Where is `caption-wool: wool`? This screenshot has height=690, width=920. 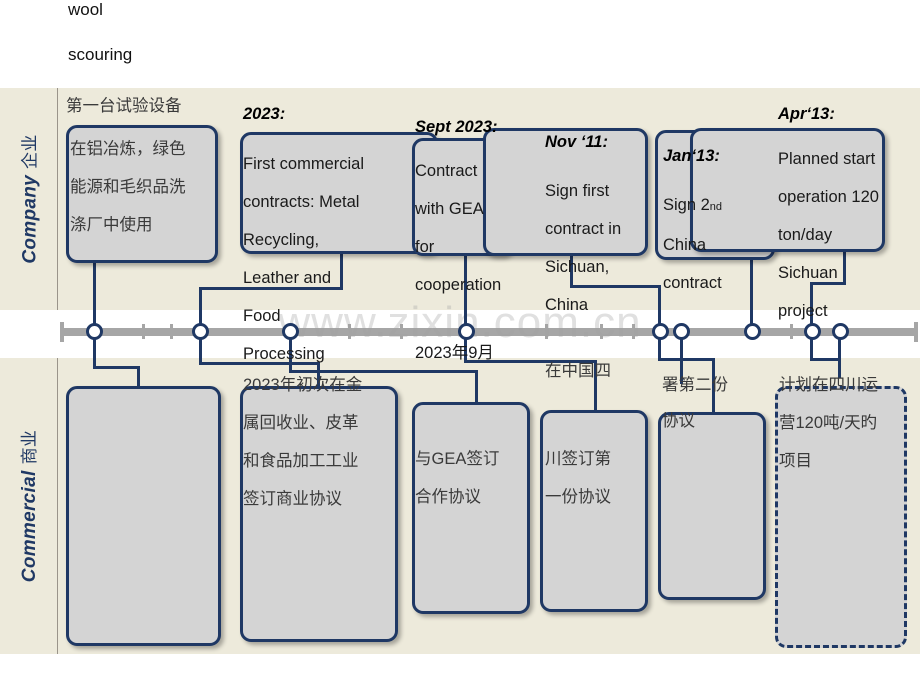 caption-wool: wool is located at coordinates (85, 9).